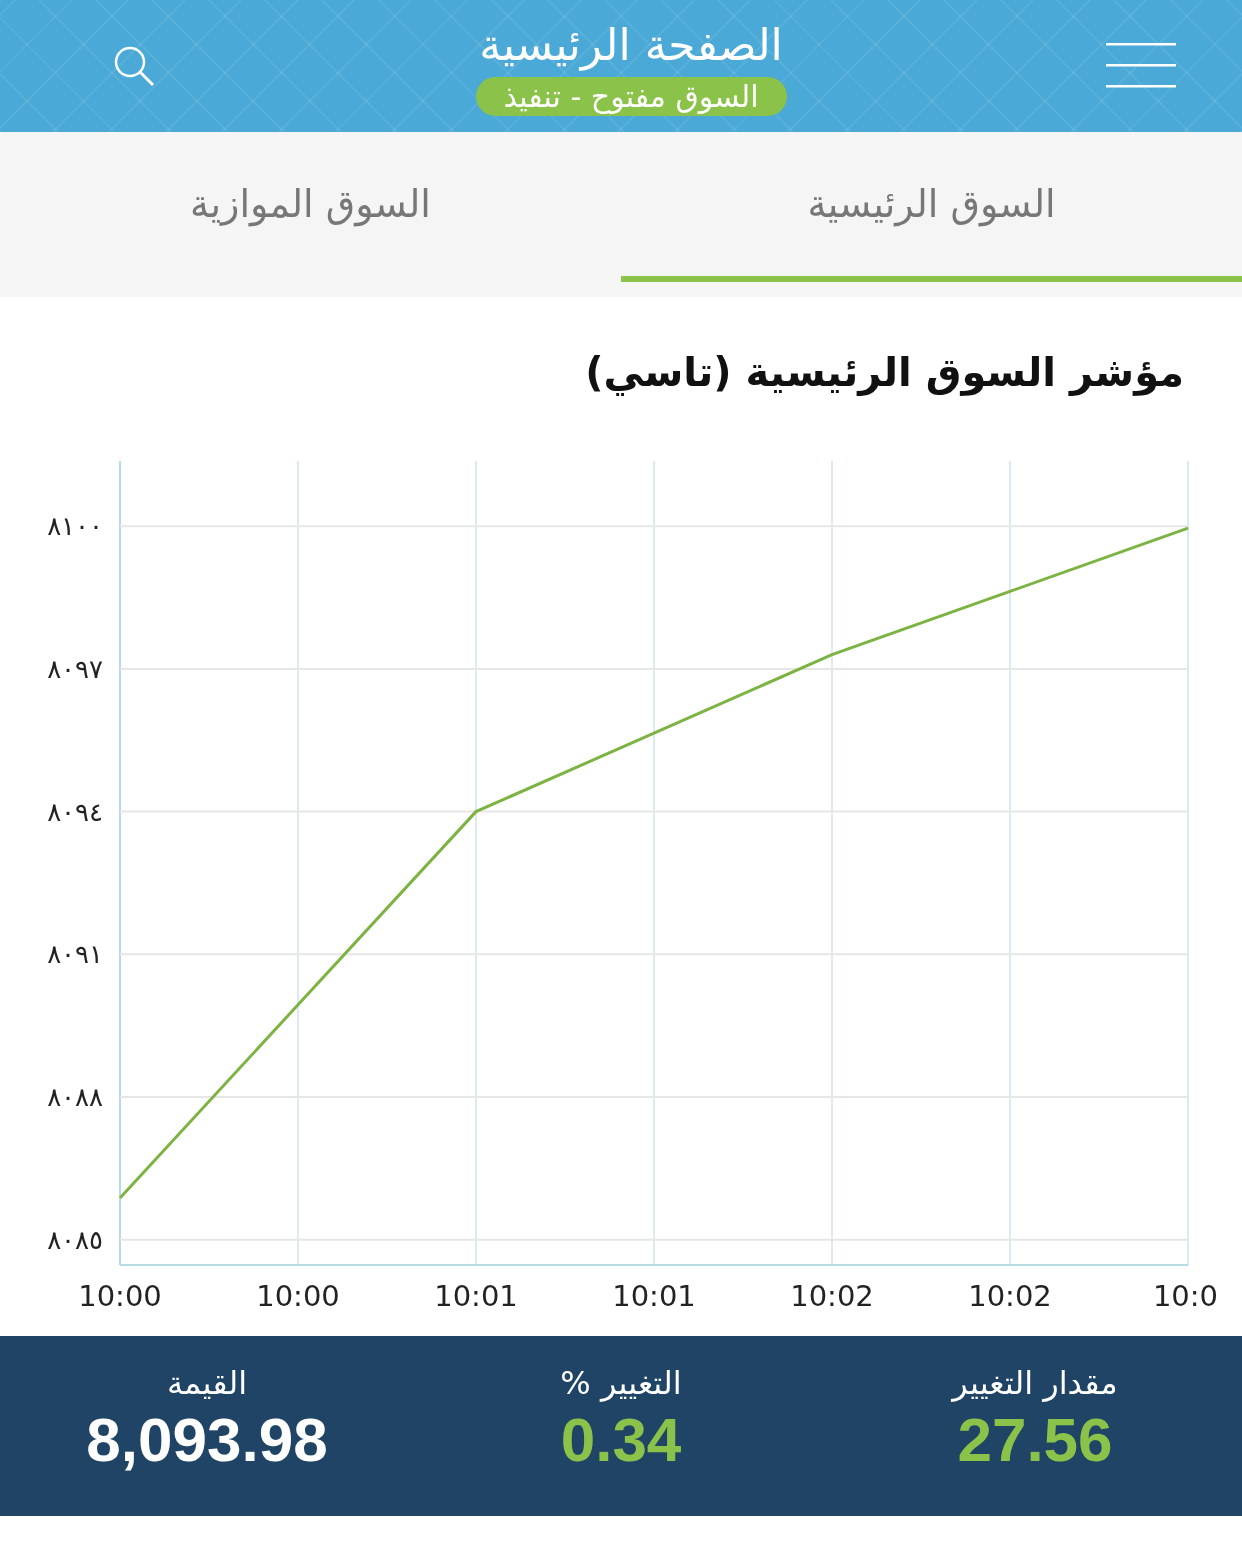 This screenshot has width=1242, height=1545. What do you see at coordinates (621, 1440) in the screenshot?
I see `stat-value: 0.34` at bounding box center [621, 1440].